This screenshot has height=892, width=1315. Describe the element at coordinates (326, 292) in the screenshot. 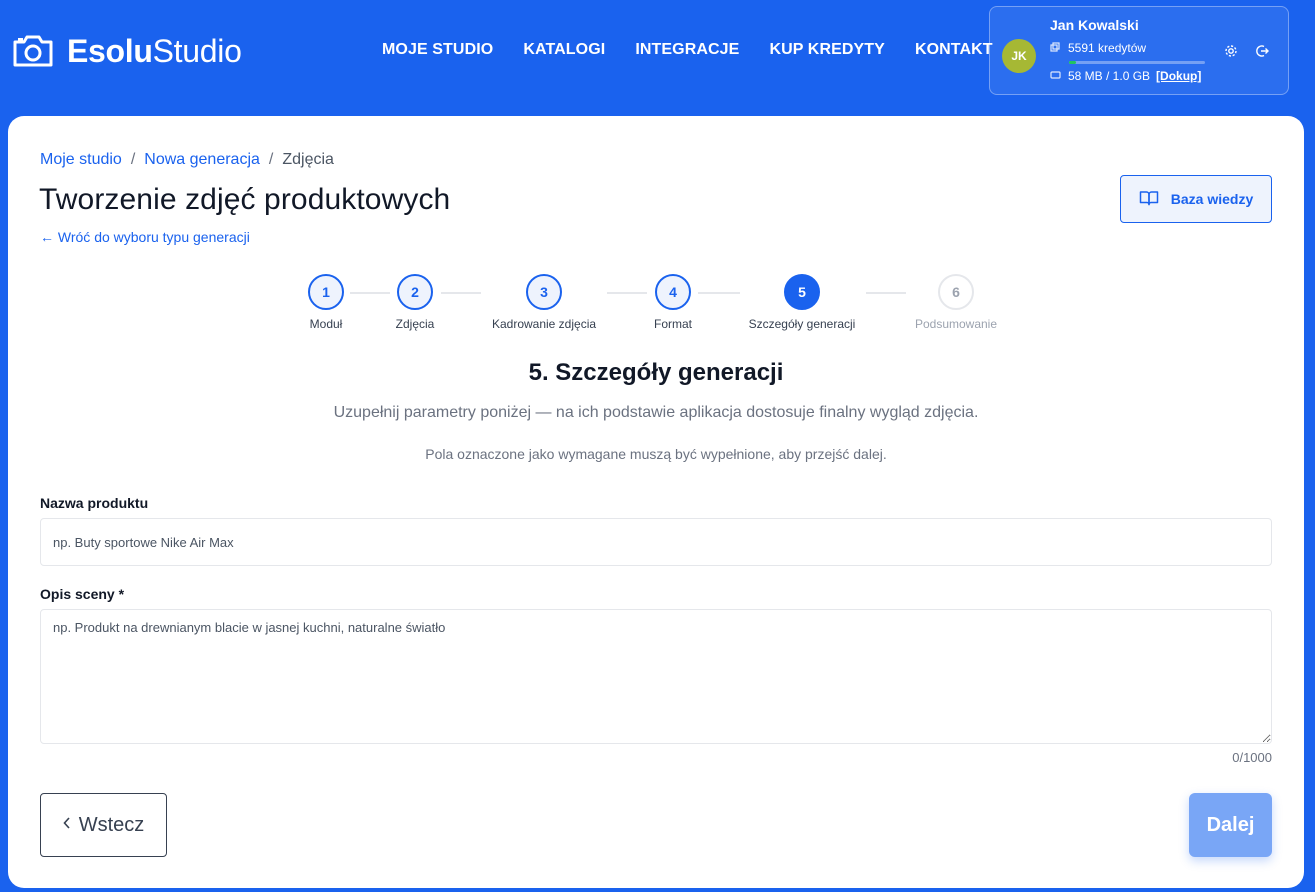

I see `step-number: 1` at that location.